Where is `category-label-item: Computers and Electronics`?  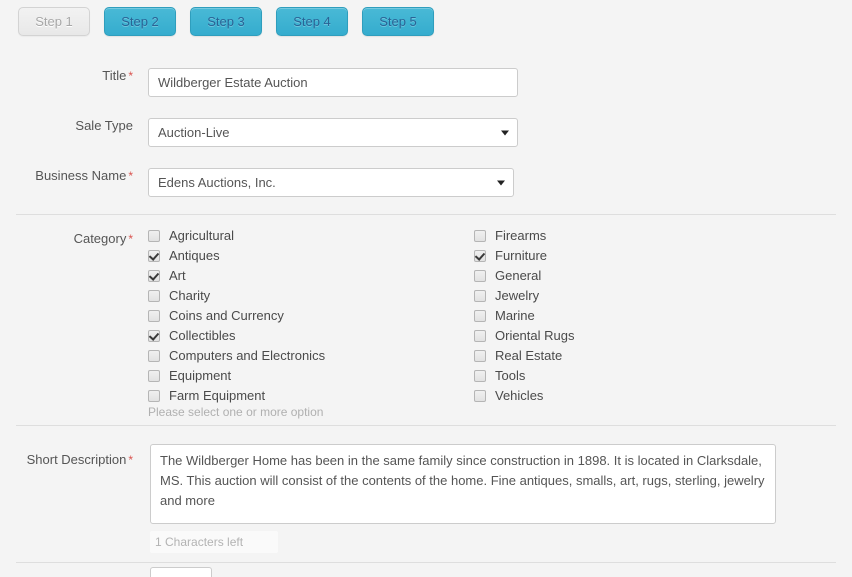
category-label-item: Computers and Electronics is located at coordinates (247, 355).